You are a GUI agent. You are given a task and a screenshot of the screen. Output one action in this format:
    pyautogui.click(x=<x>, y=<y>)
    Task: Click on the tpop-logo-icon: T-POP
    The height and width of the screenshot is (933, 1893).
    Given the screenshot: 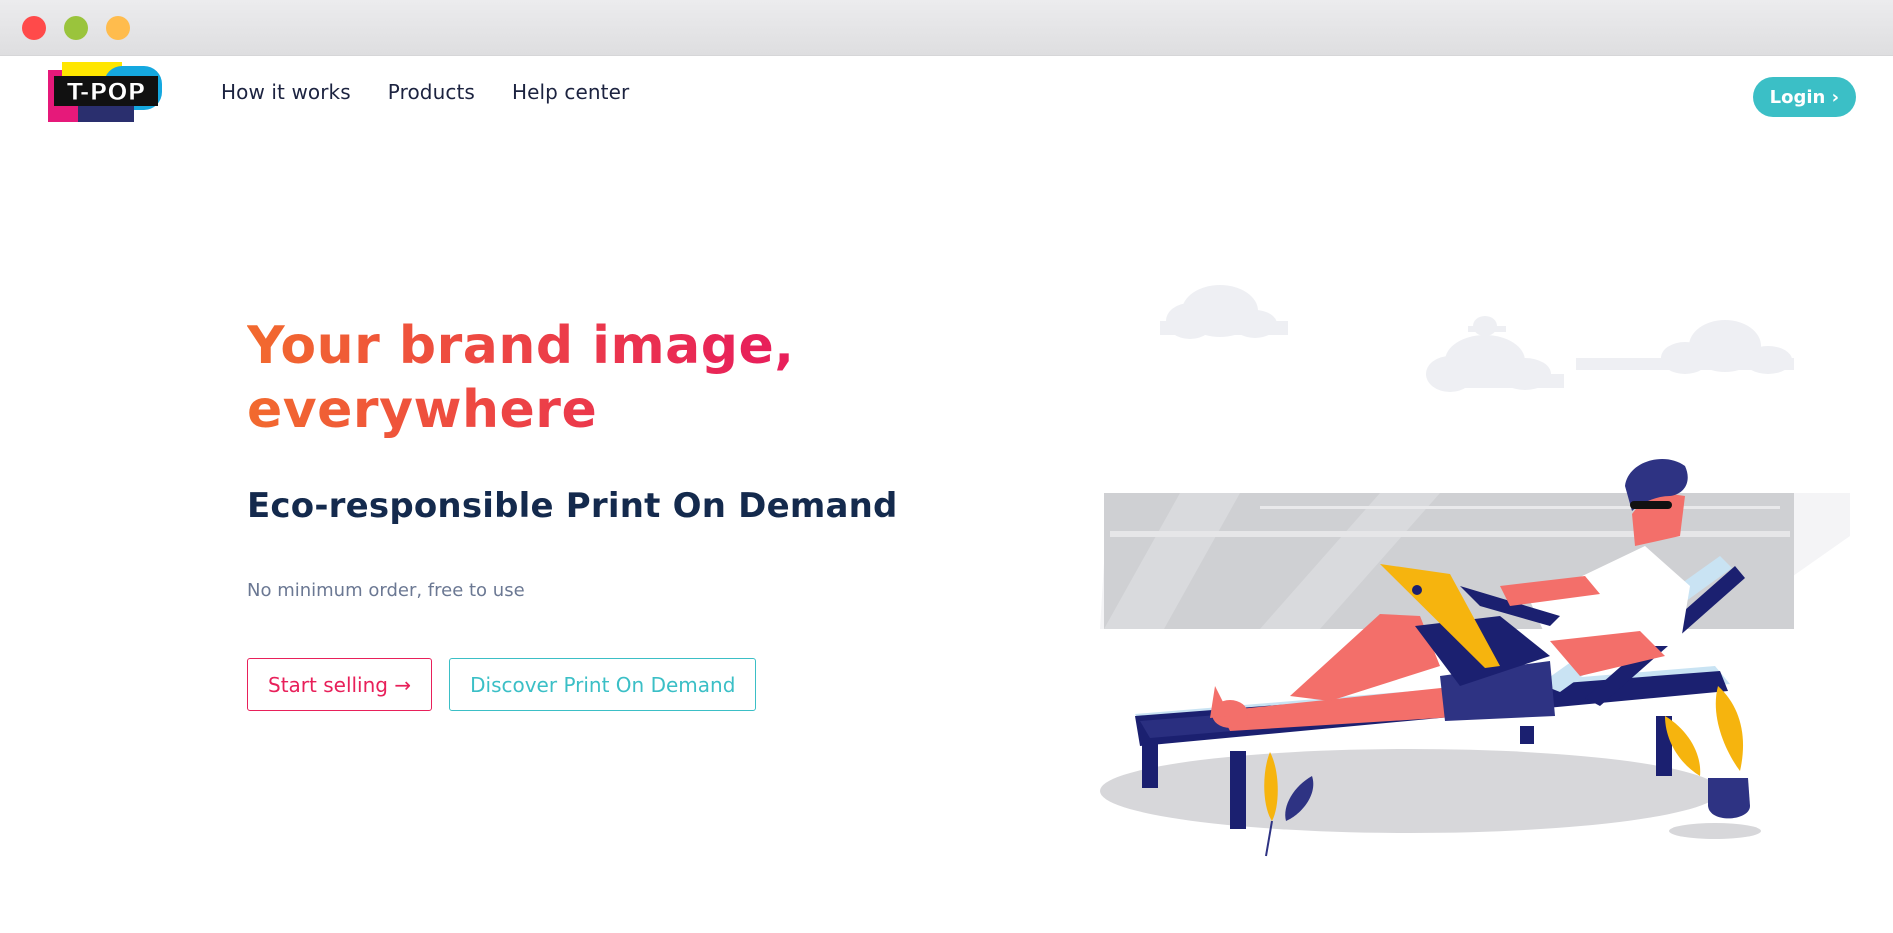 What is the action you would take?
    pyautogui.click(x=105, y=92)
    